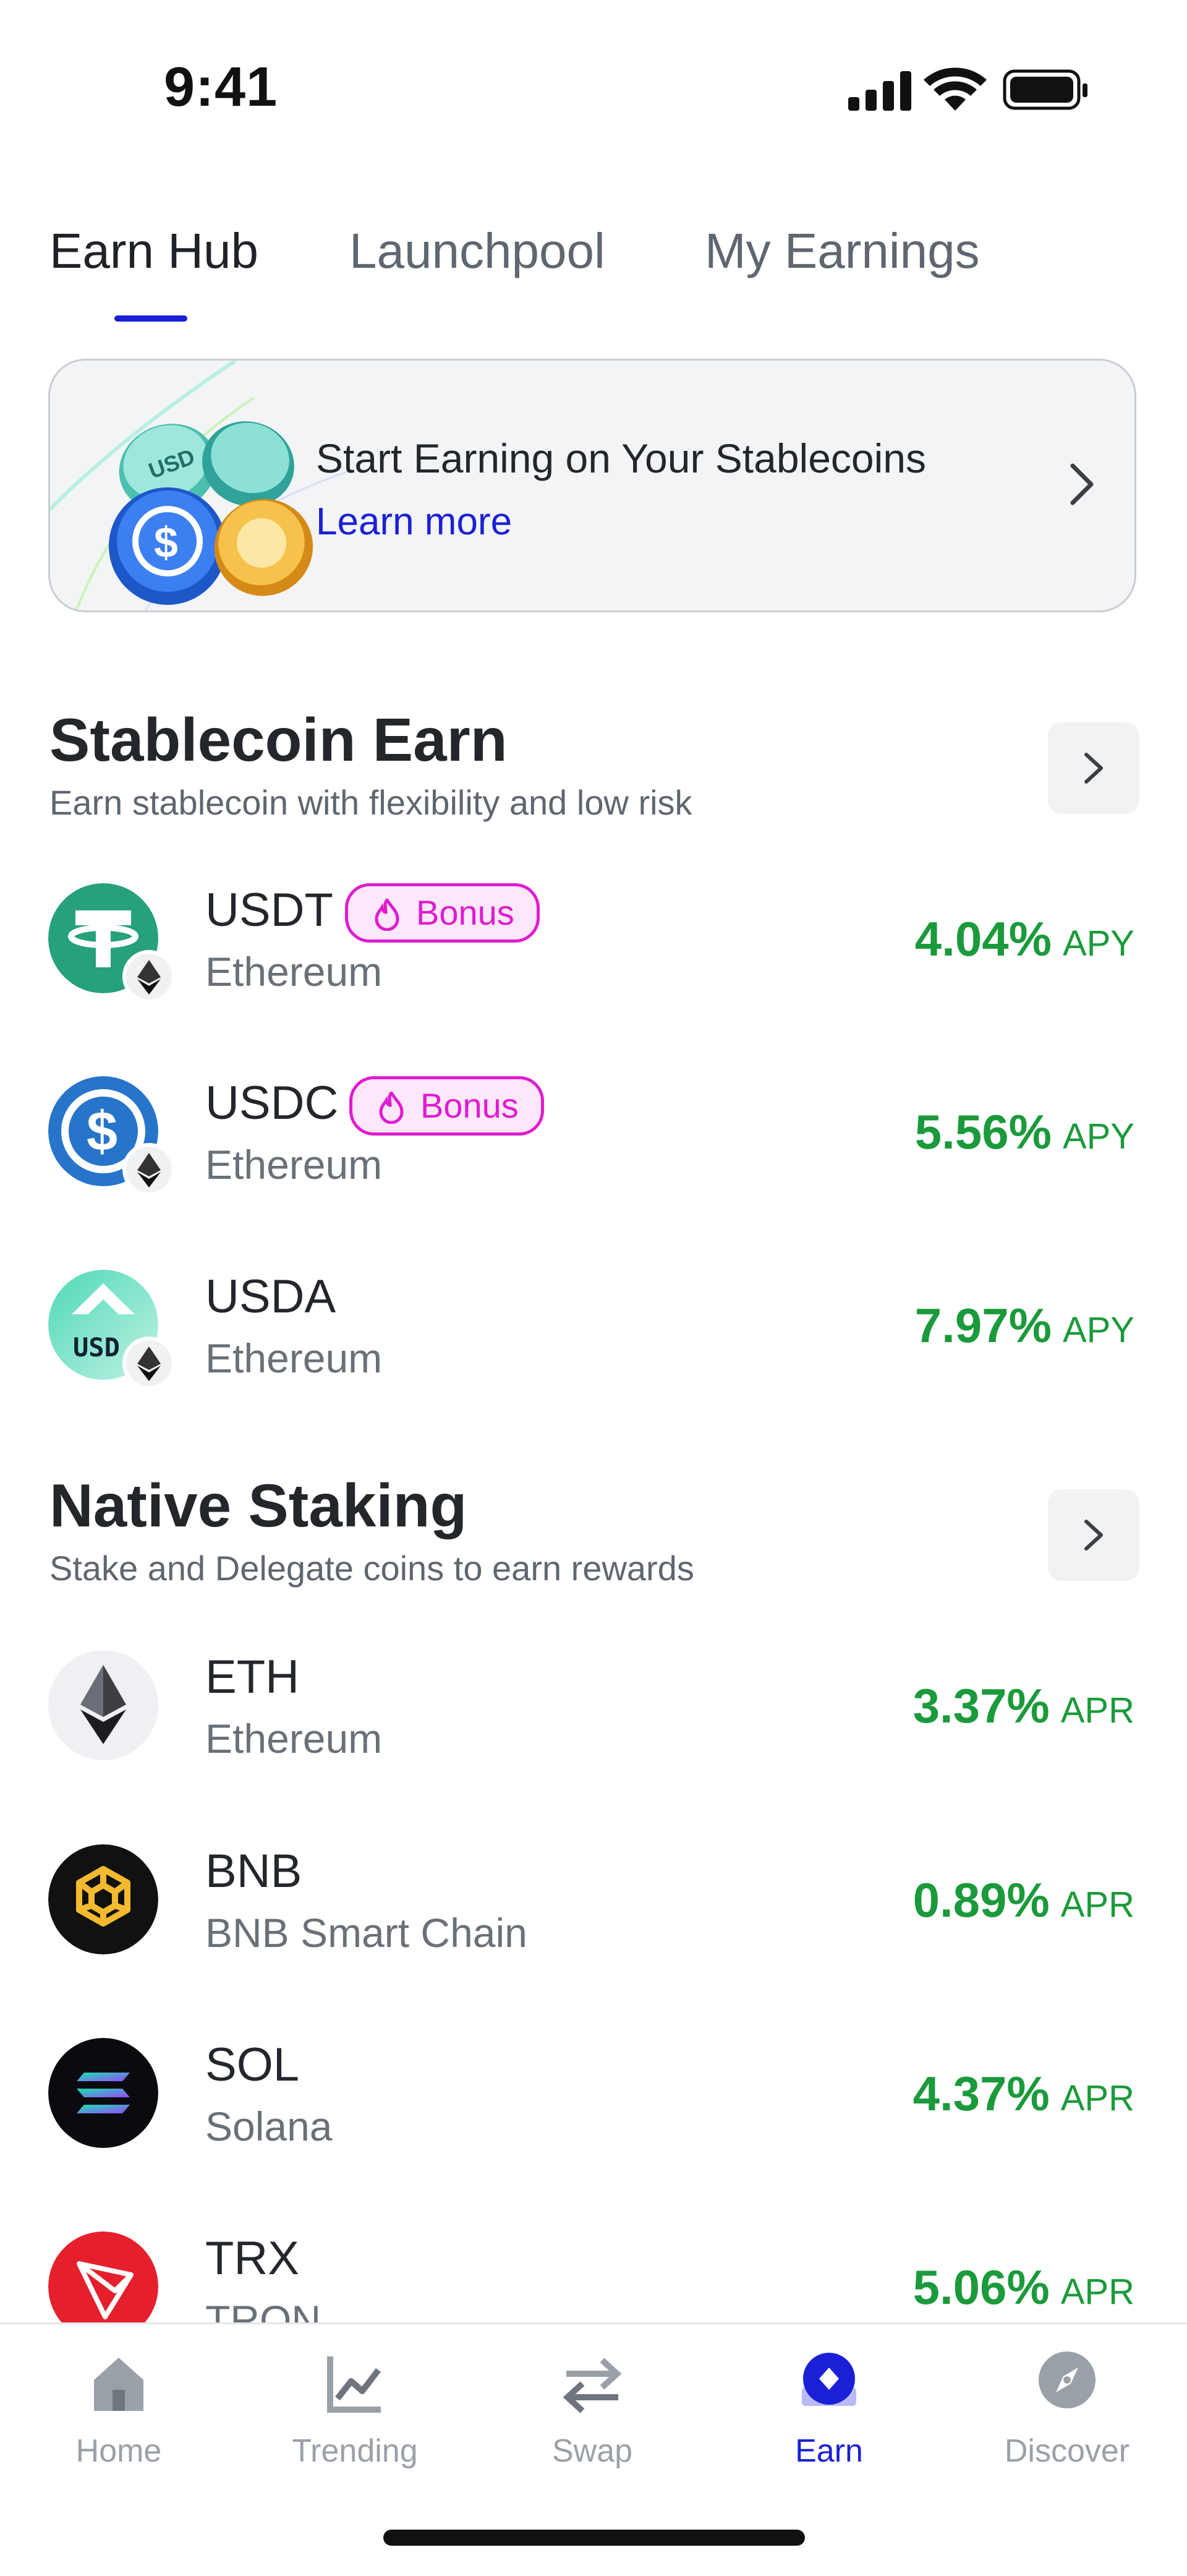 This screenshot has height=2576, width=1187. What do you see at coordinates (1024, 1706) in the screenshot?
I see `coin-rate: 3.37% APR` at bounding box center [1024, 1706].